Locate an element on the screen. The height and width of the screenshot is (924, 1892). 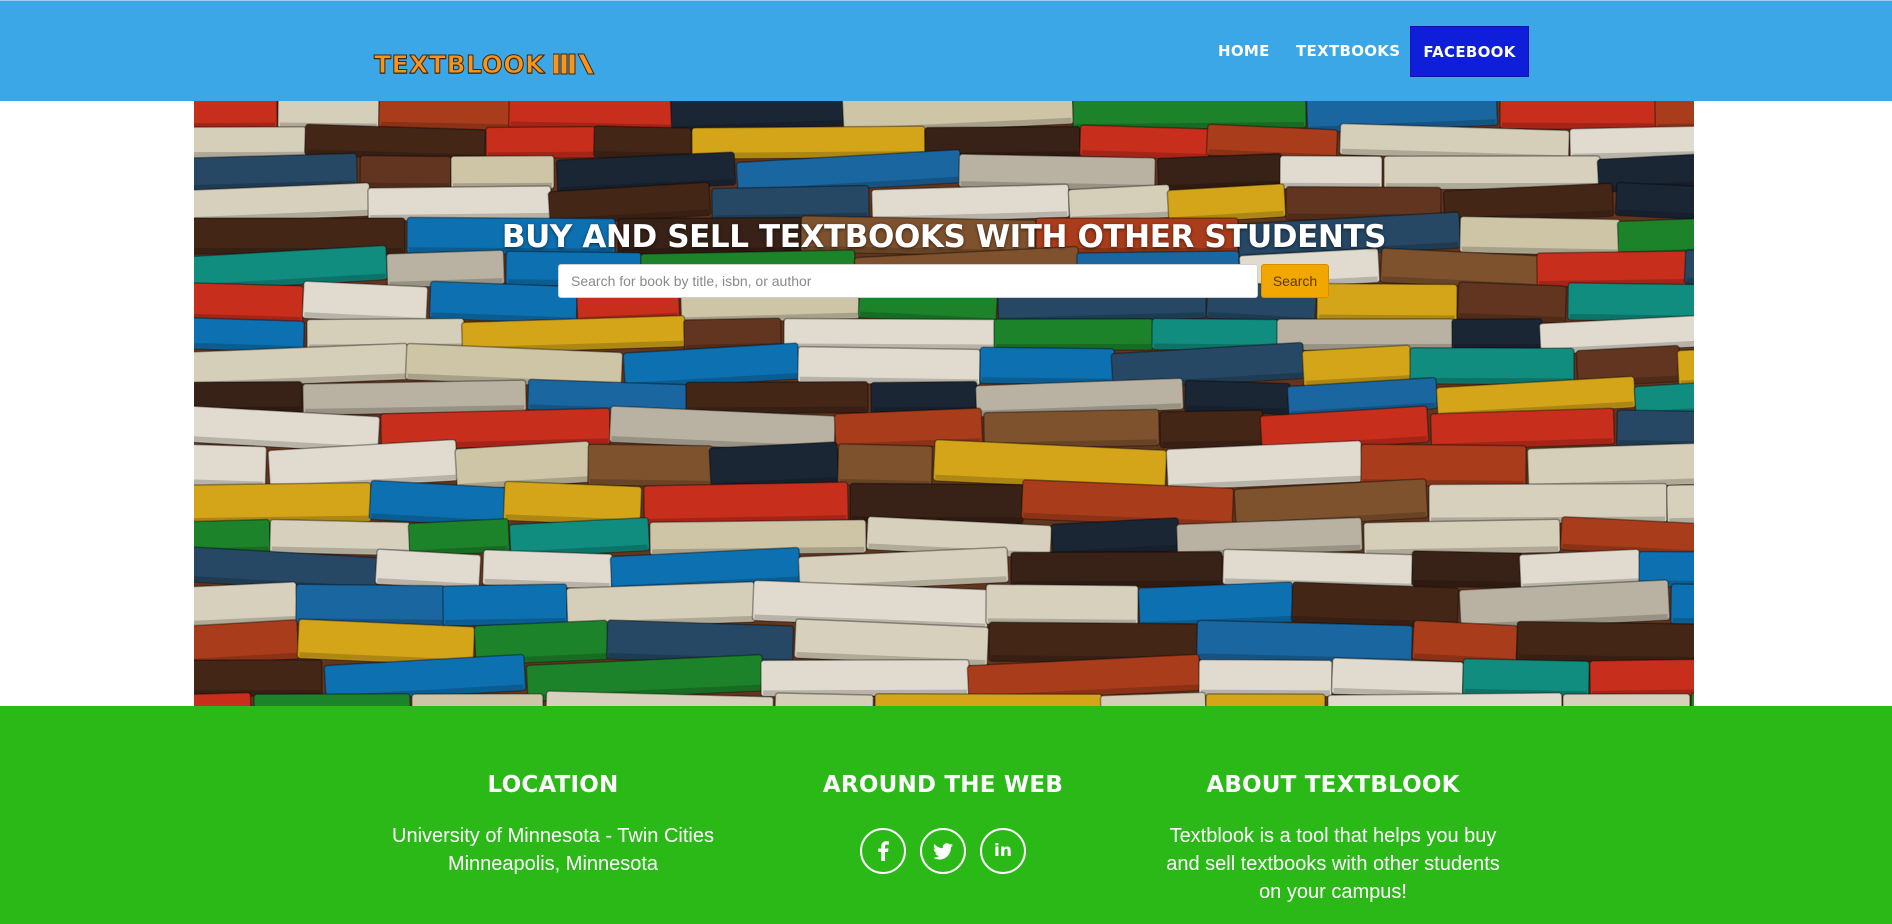
main-nav: HOME TEXTBOOKS FACEBOOK is located at coordinates (946, 51).